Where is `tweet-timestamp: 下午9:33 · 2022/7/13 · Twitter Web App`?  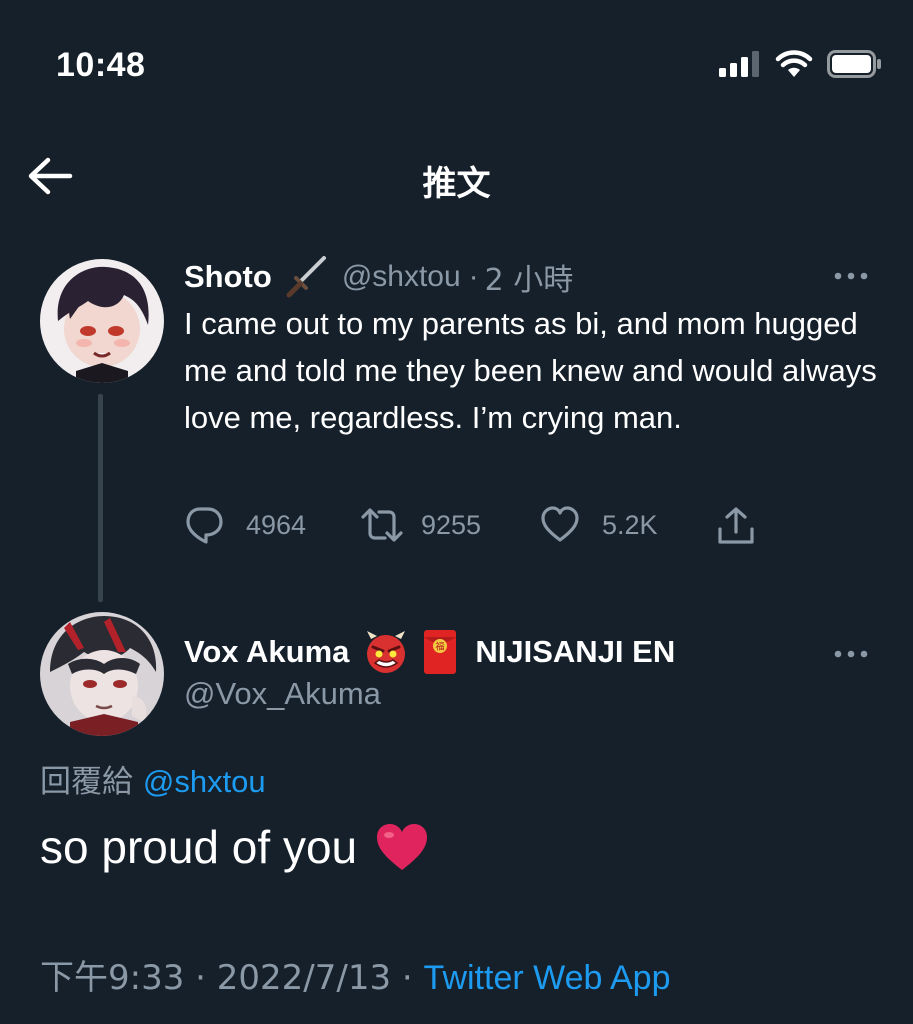
tweet-timestamp: 下午9:33 · 2022/7/13 · Twitter Web App is located at coordinates (355, 974).